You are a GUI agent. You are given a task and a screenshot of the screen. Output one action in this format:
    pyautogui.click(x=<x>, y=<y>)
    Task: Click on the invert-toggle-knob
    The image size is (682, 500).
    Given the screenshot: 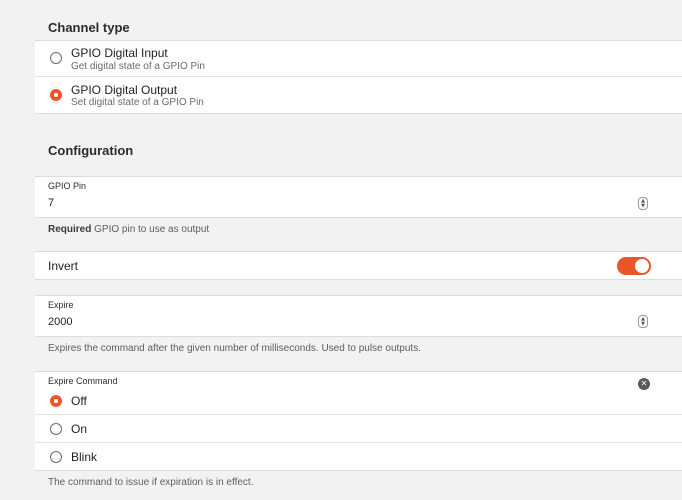 What is the action you would take?
    pyautogui.click(x=642, y=266)
    